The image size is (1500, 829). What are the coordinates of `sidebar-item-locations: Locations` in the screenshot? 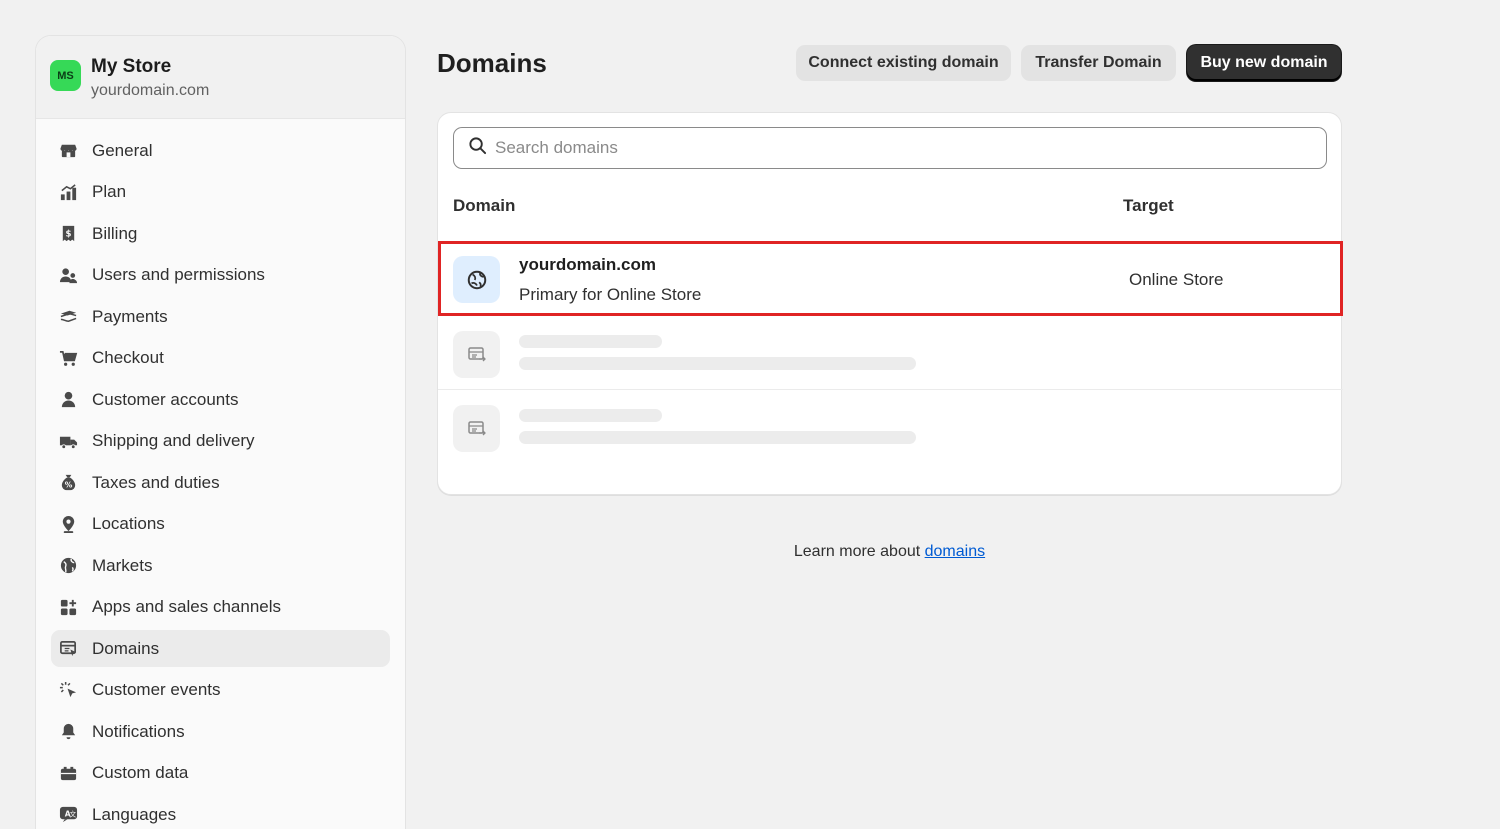 It's located at (220, 524).